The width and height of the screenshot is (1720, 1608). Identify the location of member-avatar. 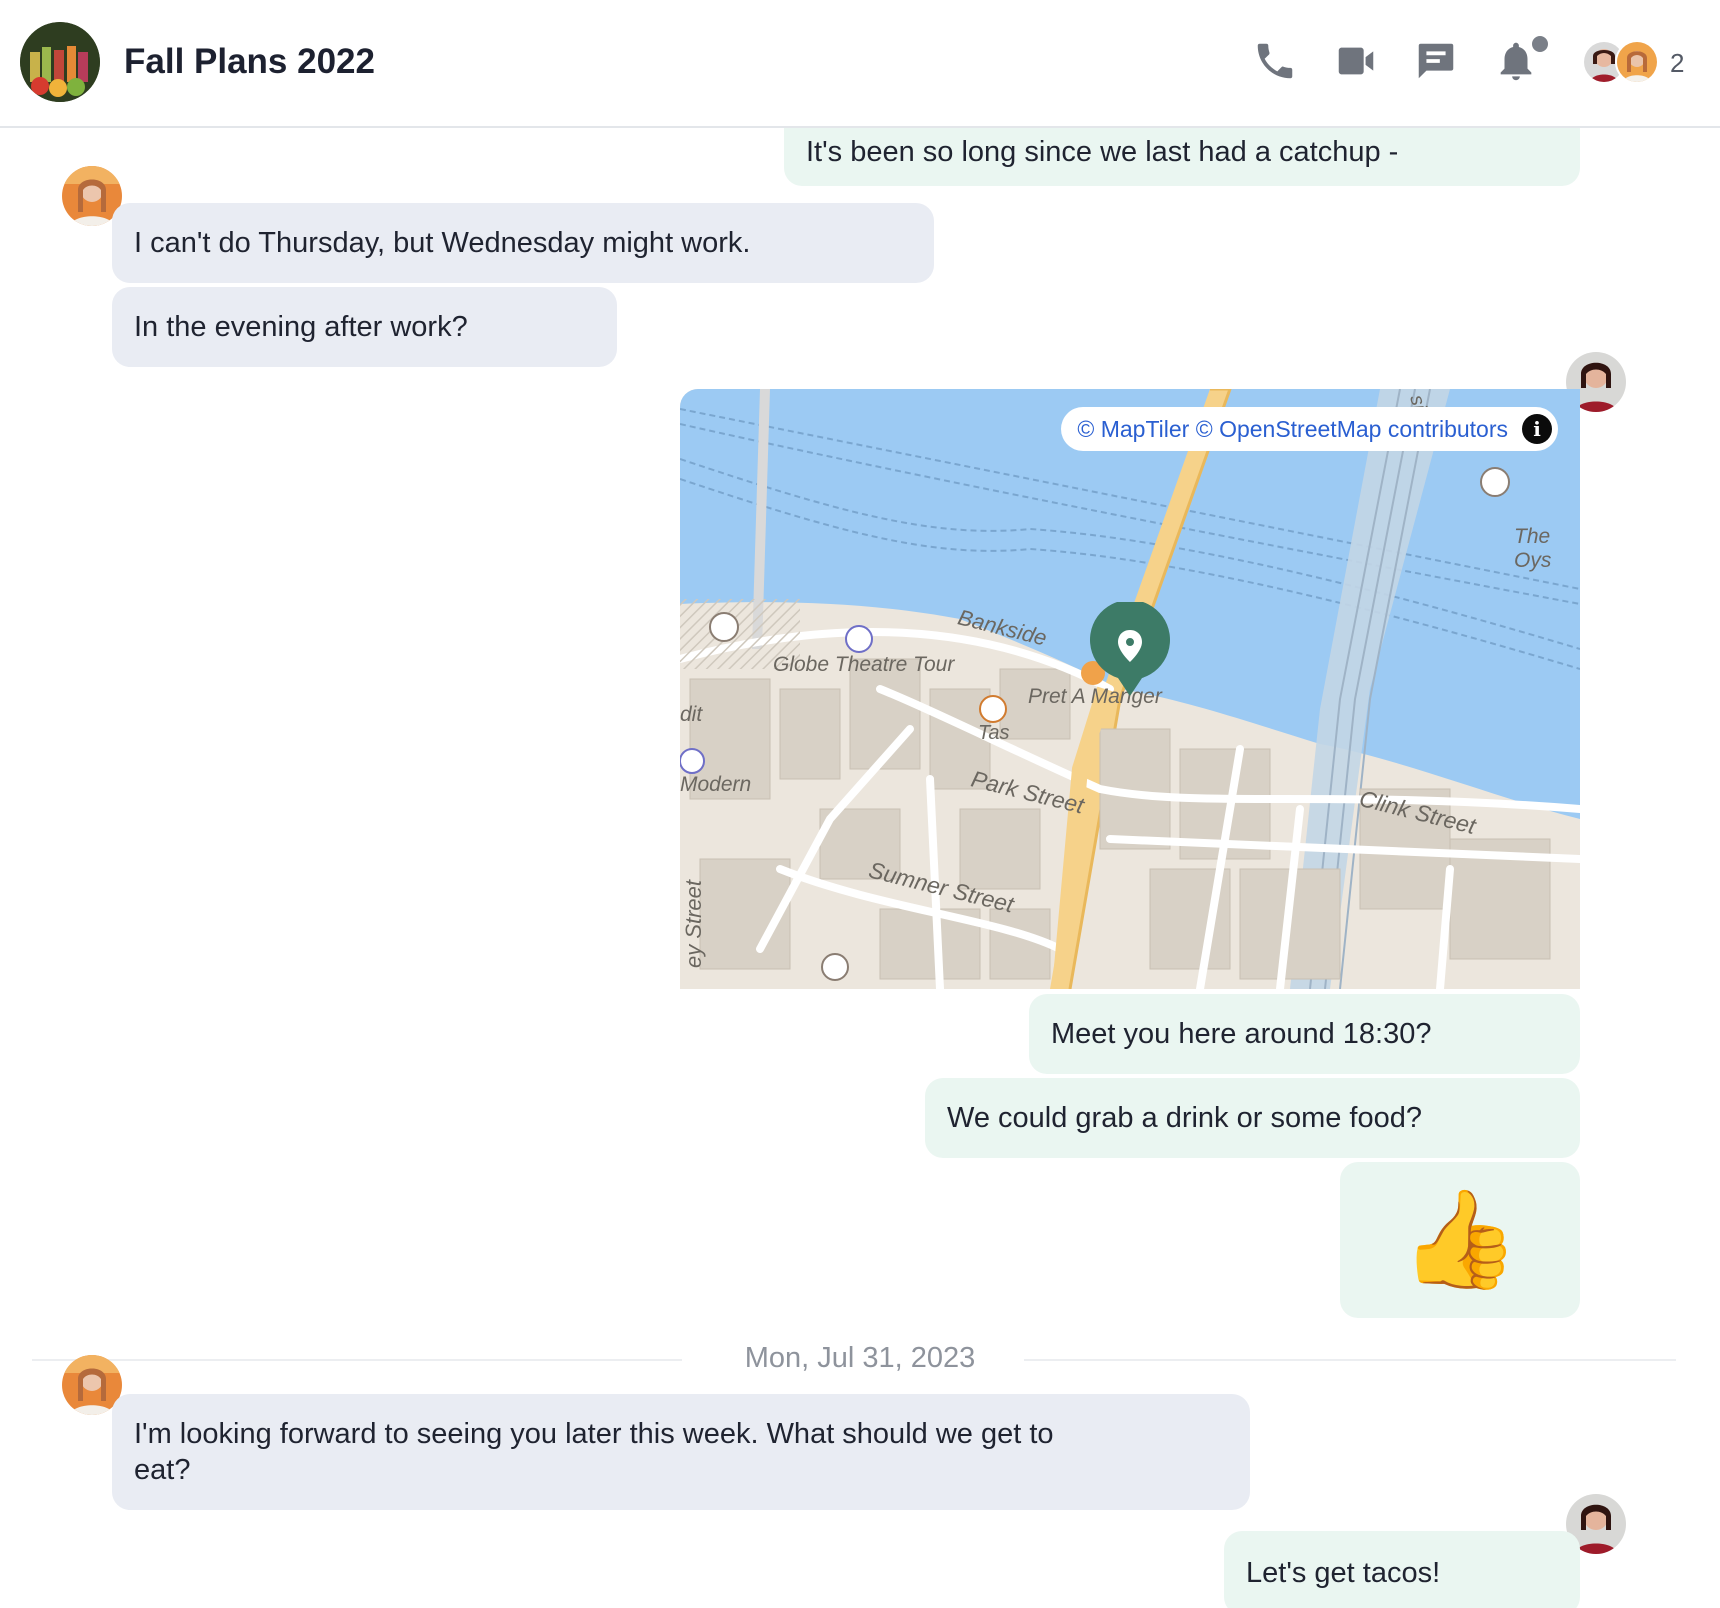
(1637, 62).